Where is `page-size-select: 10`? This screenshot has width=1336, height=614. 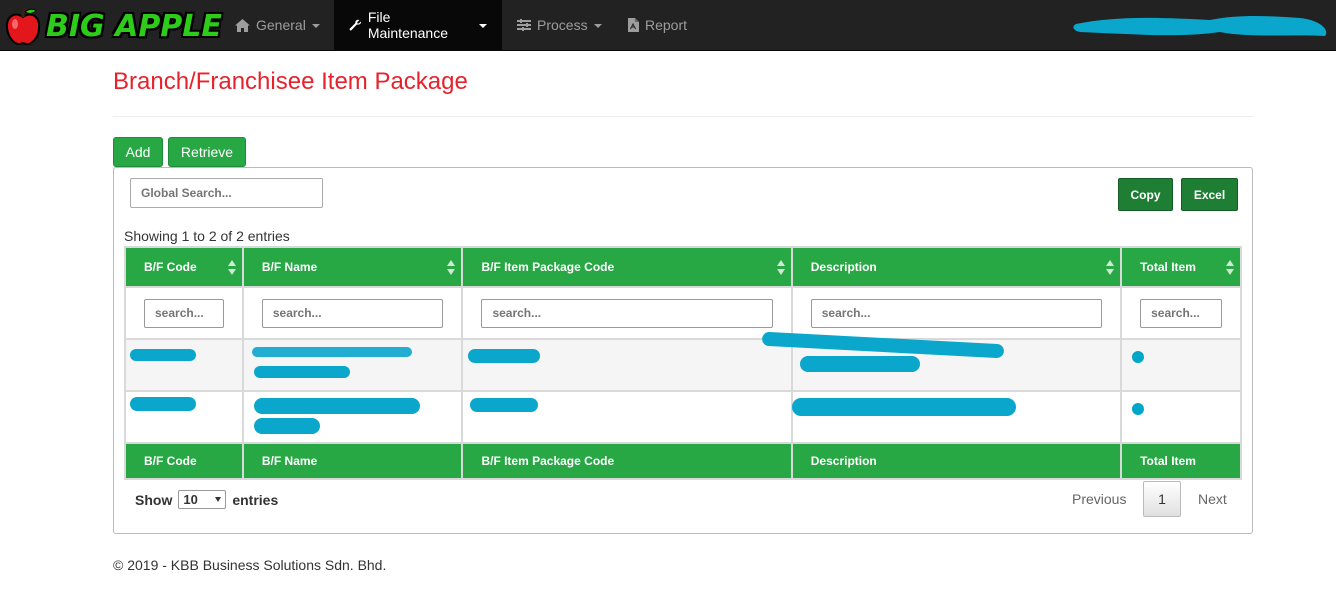 page-size-select: 10 is located at coordinates (202, 499).